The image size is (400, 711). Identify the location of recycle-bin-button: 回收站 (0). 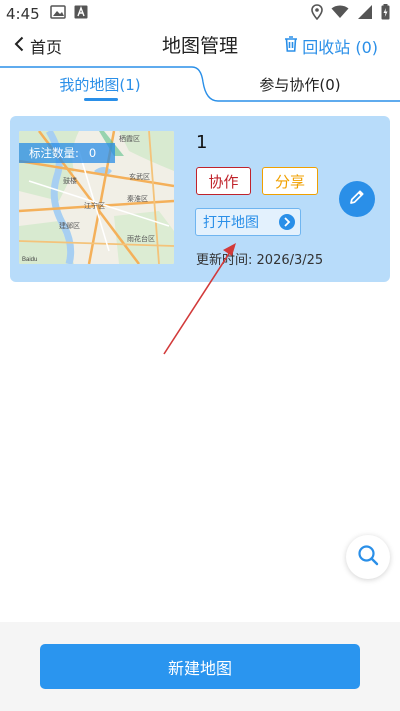
(331, 46).